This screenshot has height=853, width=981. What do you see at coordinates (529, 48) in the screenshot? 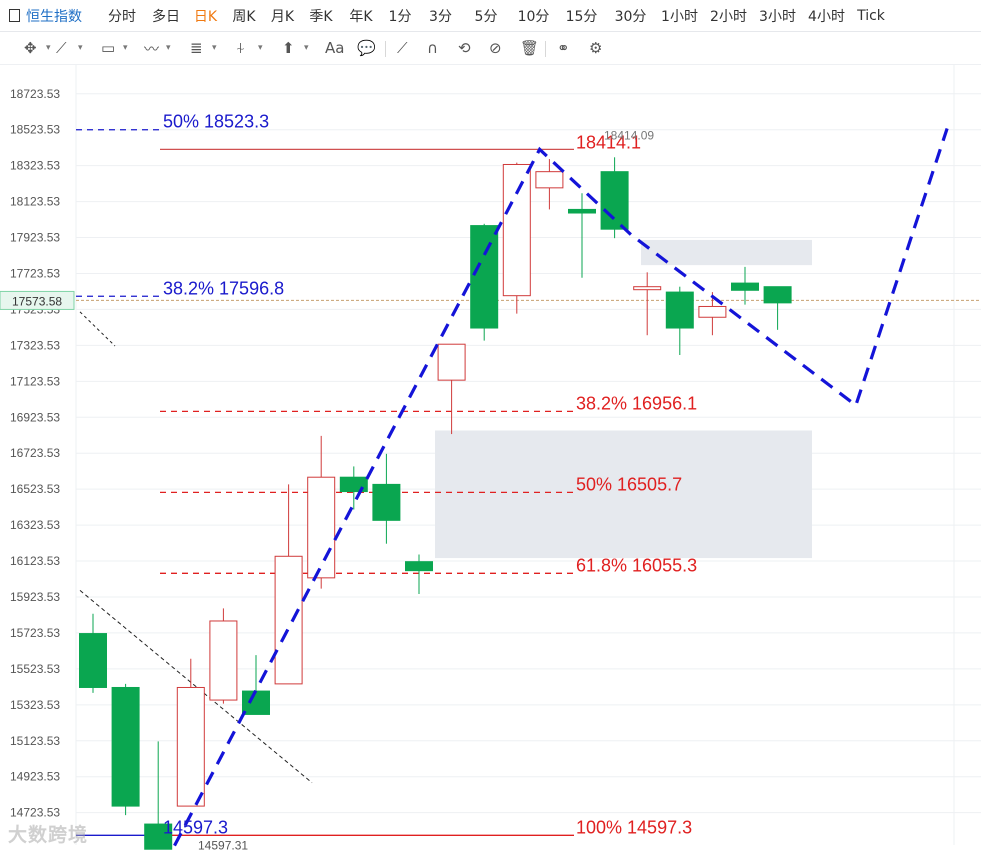
I see `trash-icon: 🗑` at bounding box center [529, 48].